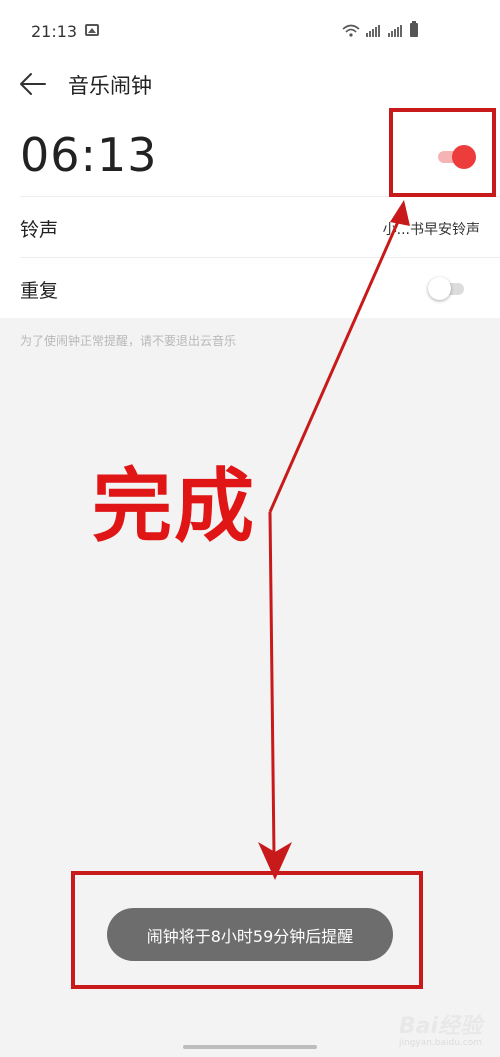  Describe the element at coordinates (337, 360) in the screenshot. I see `arrow-up` at that location.